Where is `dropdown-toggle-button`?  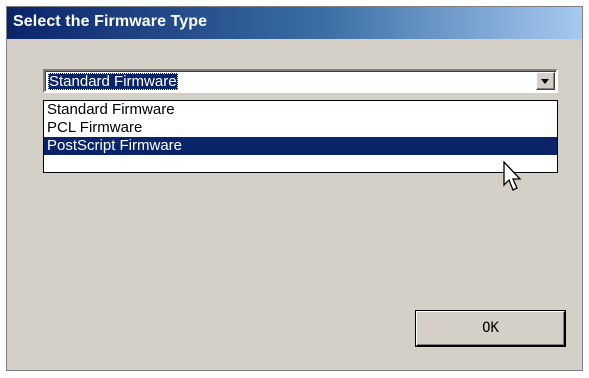 dropdown-toggle-button is located at coordinates (545, 81).